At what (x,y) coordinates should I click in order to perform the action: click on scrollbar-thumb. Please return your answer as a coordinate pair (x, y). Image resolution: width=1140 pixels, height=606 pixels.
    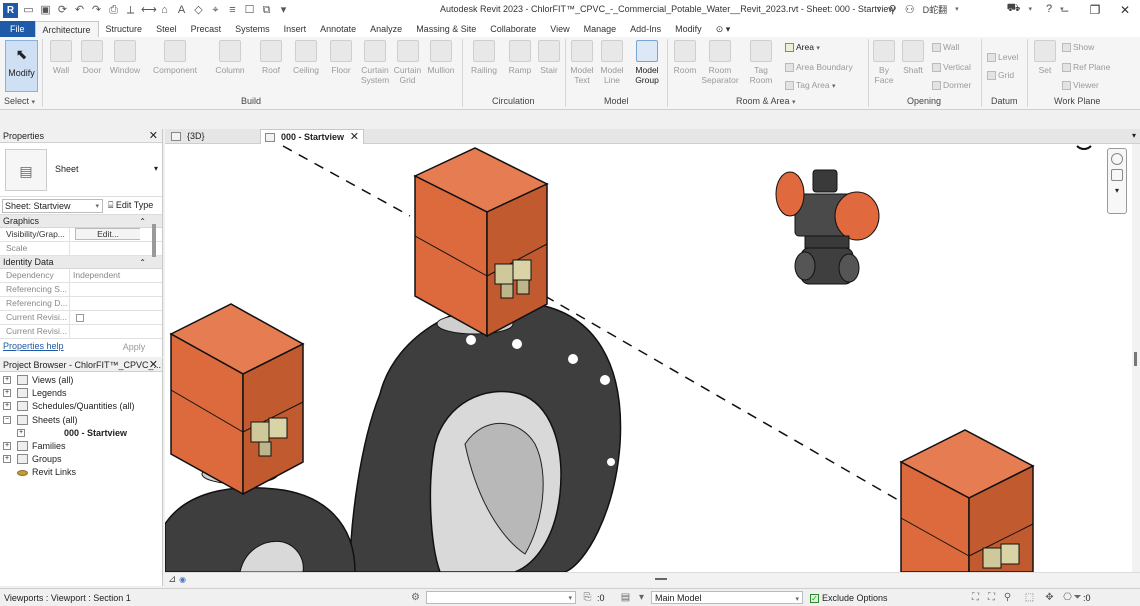
    Looking at the image, I should click on (1135, 359).